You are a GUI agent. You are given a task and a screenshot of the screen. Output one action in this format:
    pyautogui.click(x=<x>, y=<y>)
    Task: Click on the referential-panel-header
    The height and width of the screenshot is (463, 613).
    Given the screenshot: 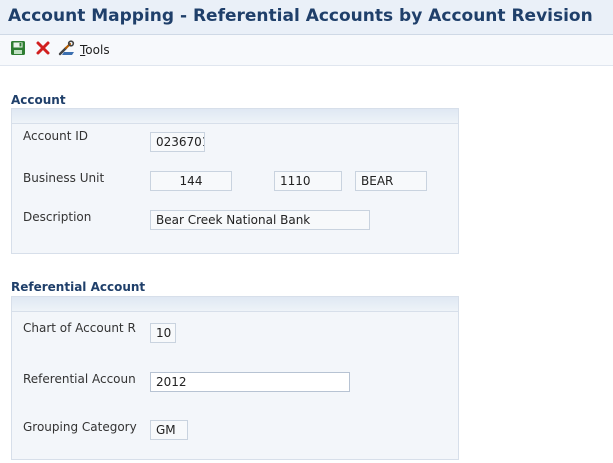 What is the action you would take?
    pyautogui.click(x=235, y=304)
    